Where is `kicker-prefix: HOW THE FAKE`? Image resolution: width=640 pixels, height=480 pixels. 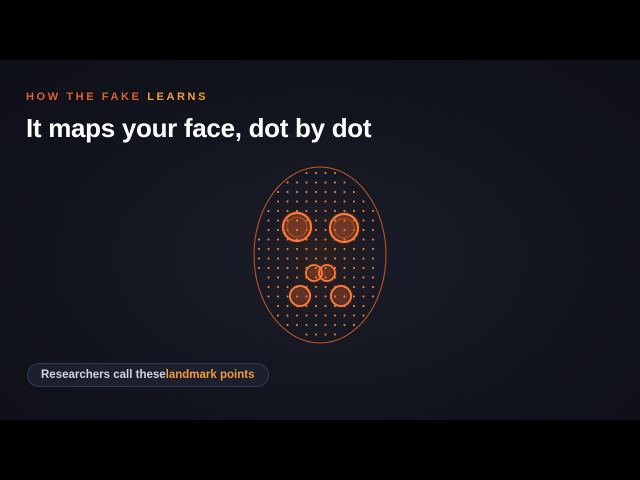
kicker-prefix: HOW THE FAKE is located at coordinates (87, 97).